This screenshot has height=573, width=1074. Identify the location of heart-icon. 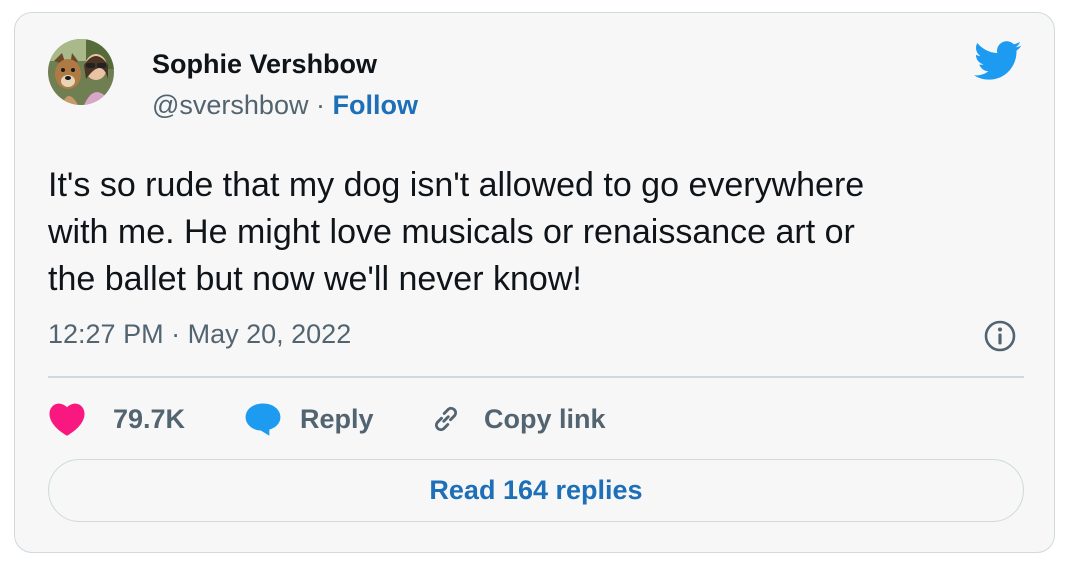
(67, 419).